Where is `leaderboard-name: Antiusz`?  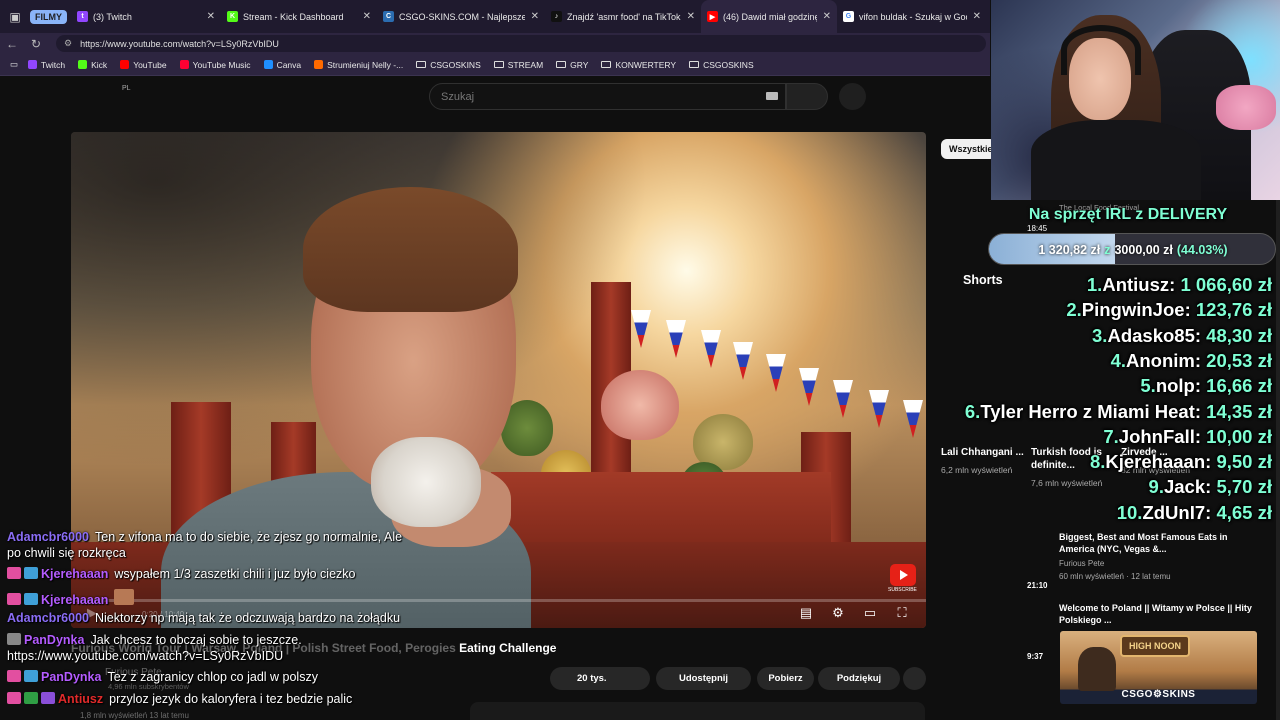 leaderboard-name: Antiusz is located at coordinates (1136, 284).